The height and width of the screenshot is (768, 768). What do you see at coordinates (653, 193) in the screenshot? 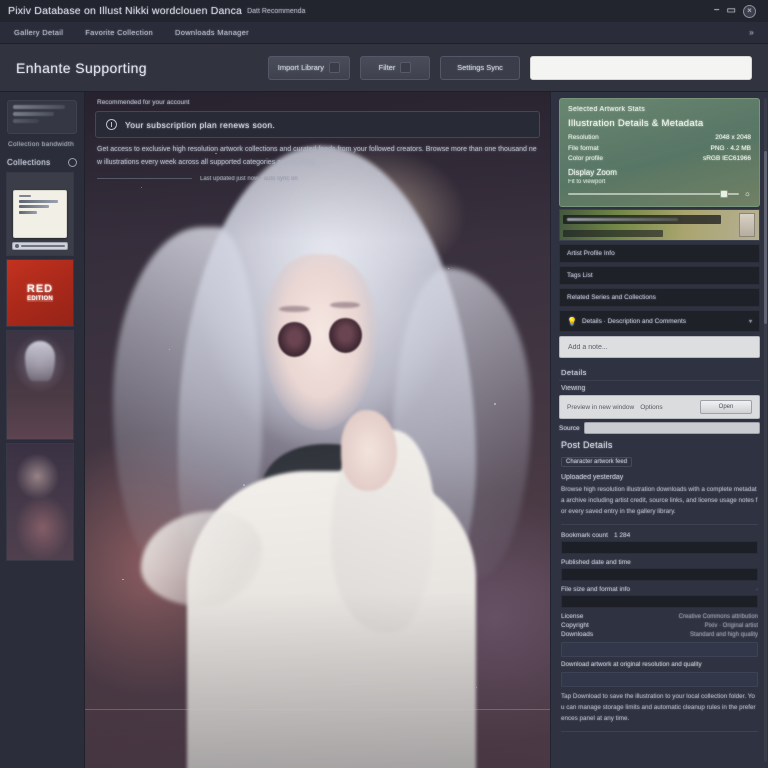
I see `slider-track` at bounding box center [653, 193].